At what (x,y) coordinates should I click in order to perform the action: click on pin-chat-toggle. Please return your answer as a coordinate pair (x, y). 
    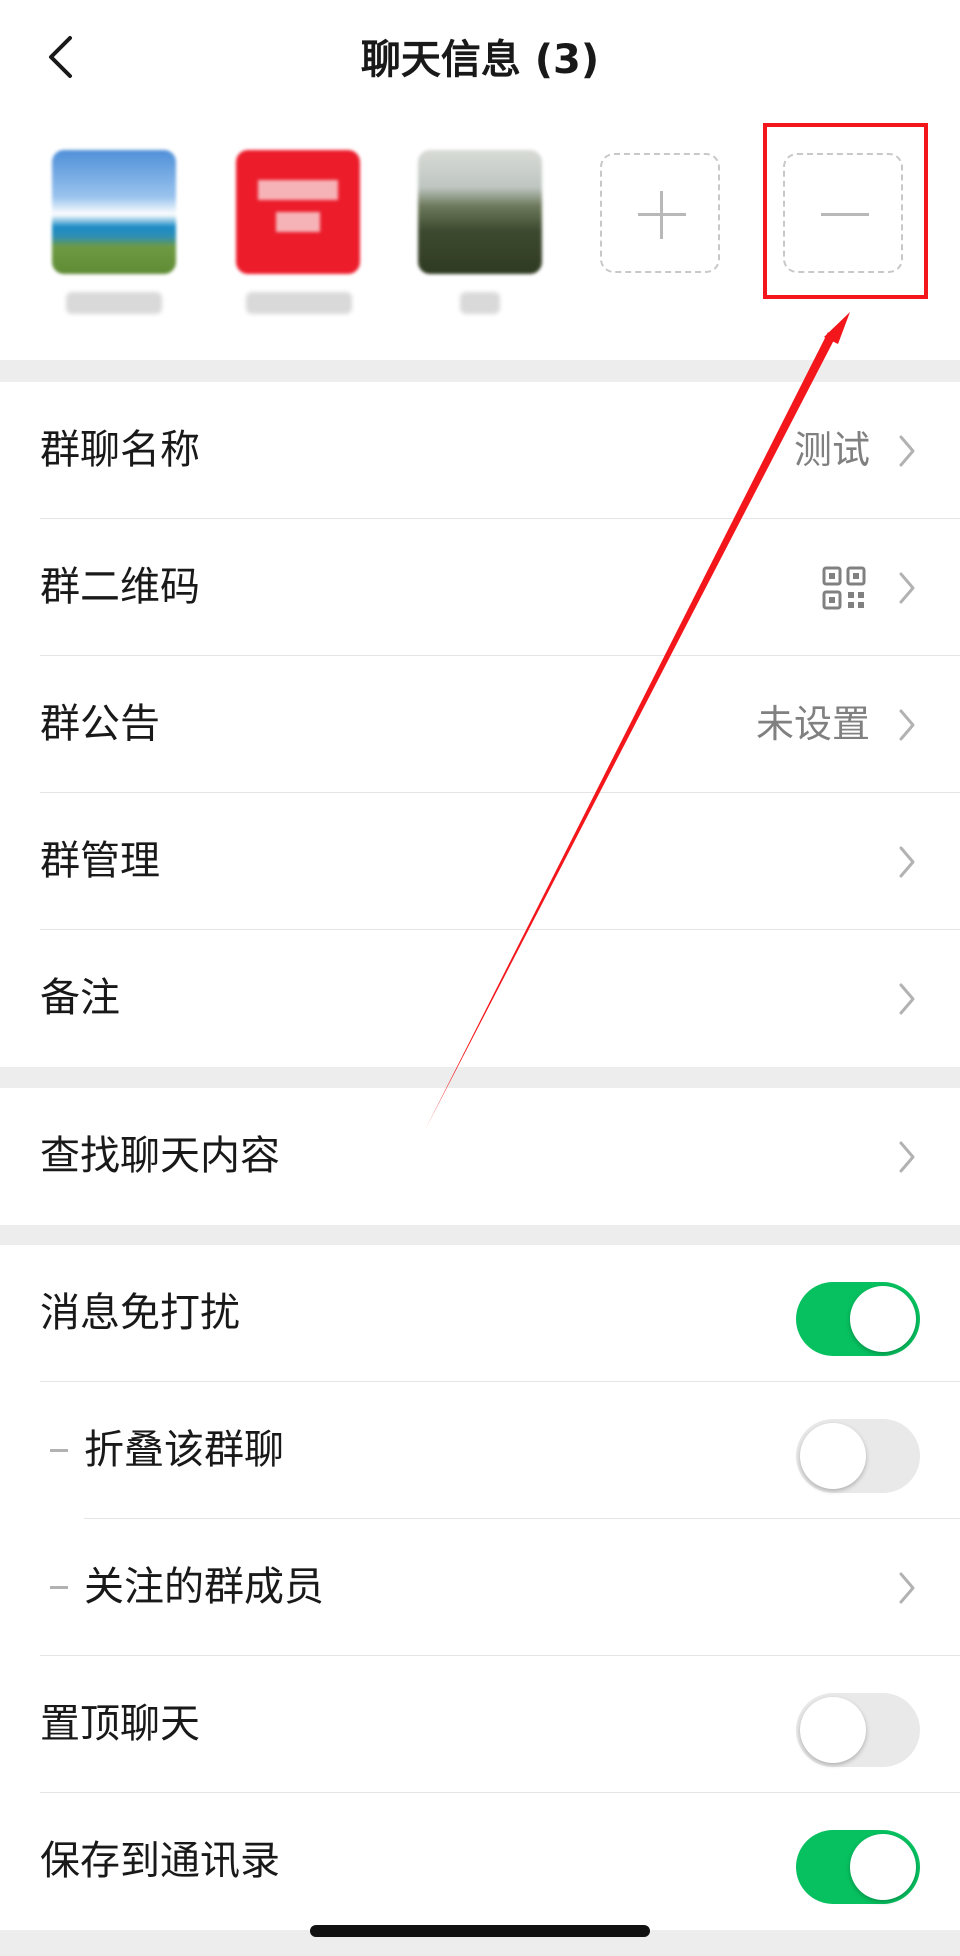
    Looking at the image, I should click on (858, 1730).